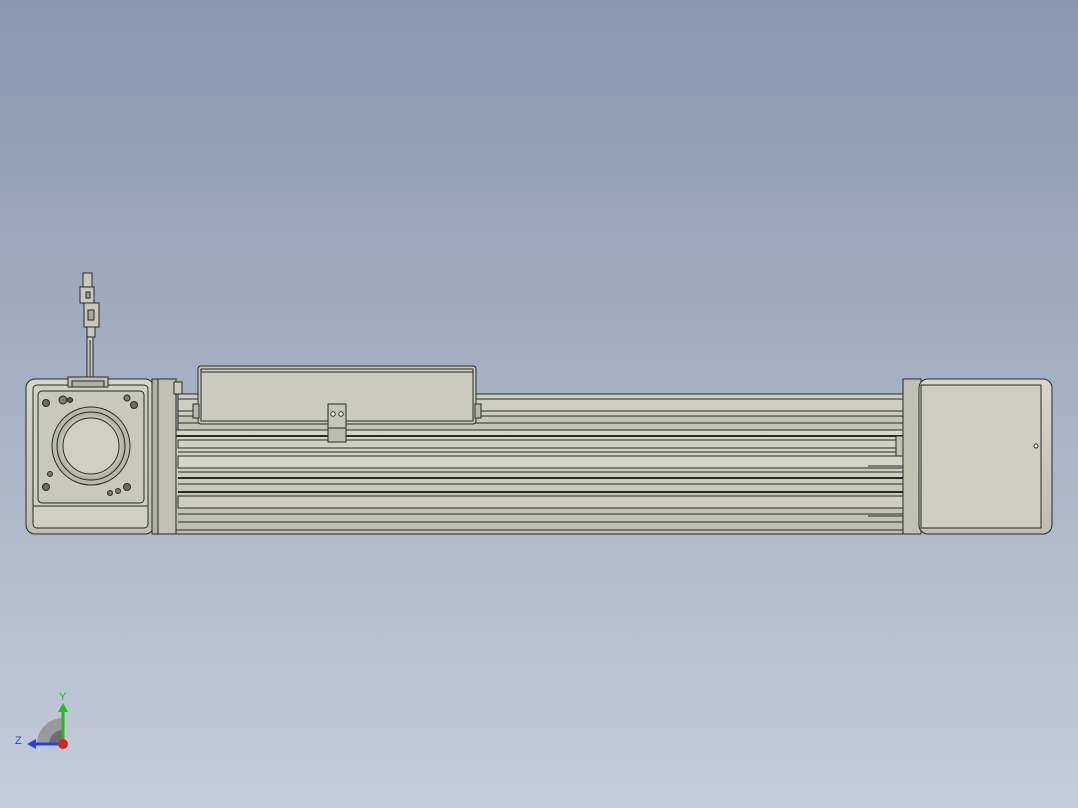  What do you see at coordinates (542, 482) in the screenshot?
I see `rail-extrusion` at bounding box center [542, 482].